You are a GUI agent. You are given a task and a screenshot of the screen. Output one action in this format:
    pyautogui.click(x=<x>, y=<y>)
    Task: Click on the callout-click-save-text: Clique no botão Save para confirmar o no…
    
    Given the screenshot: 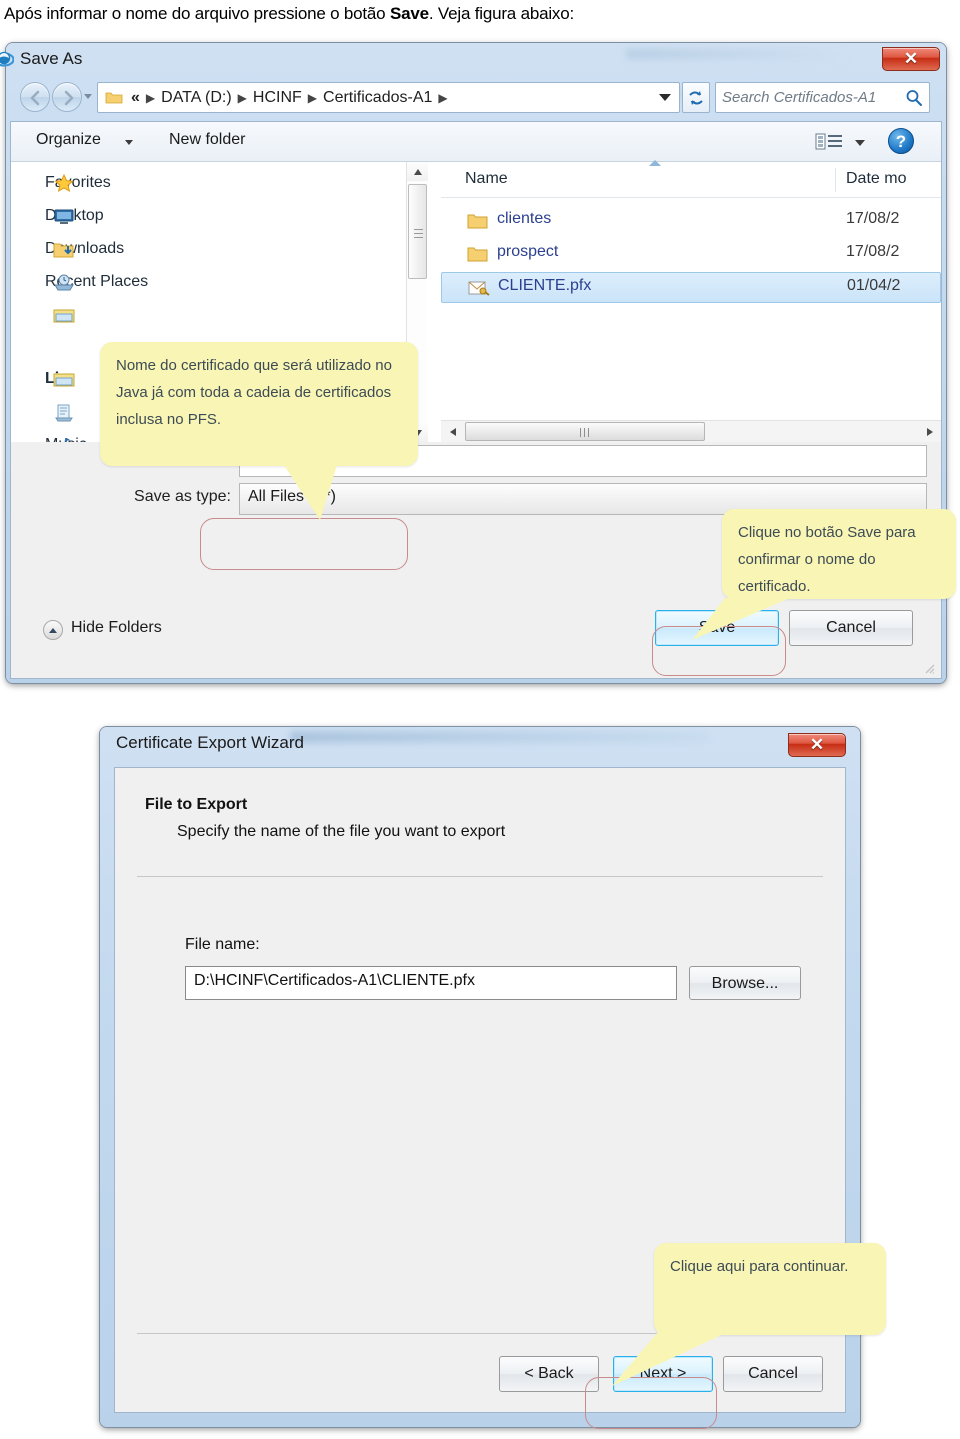 What is the action you would take?
    pyautogui.click(x=827, y=559)
    